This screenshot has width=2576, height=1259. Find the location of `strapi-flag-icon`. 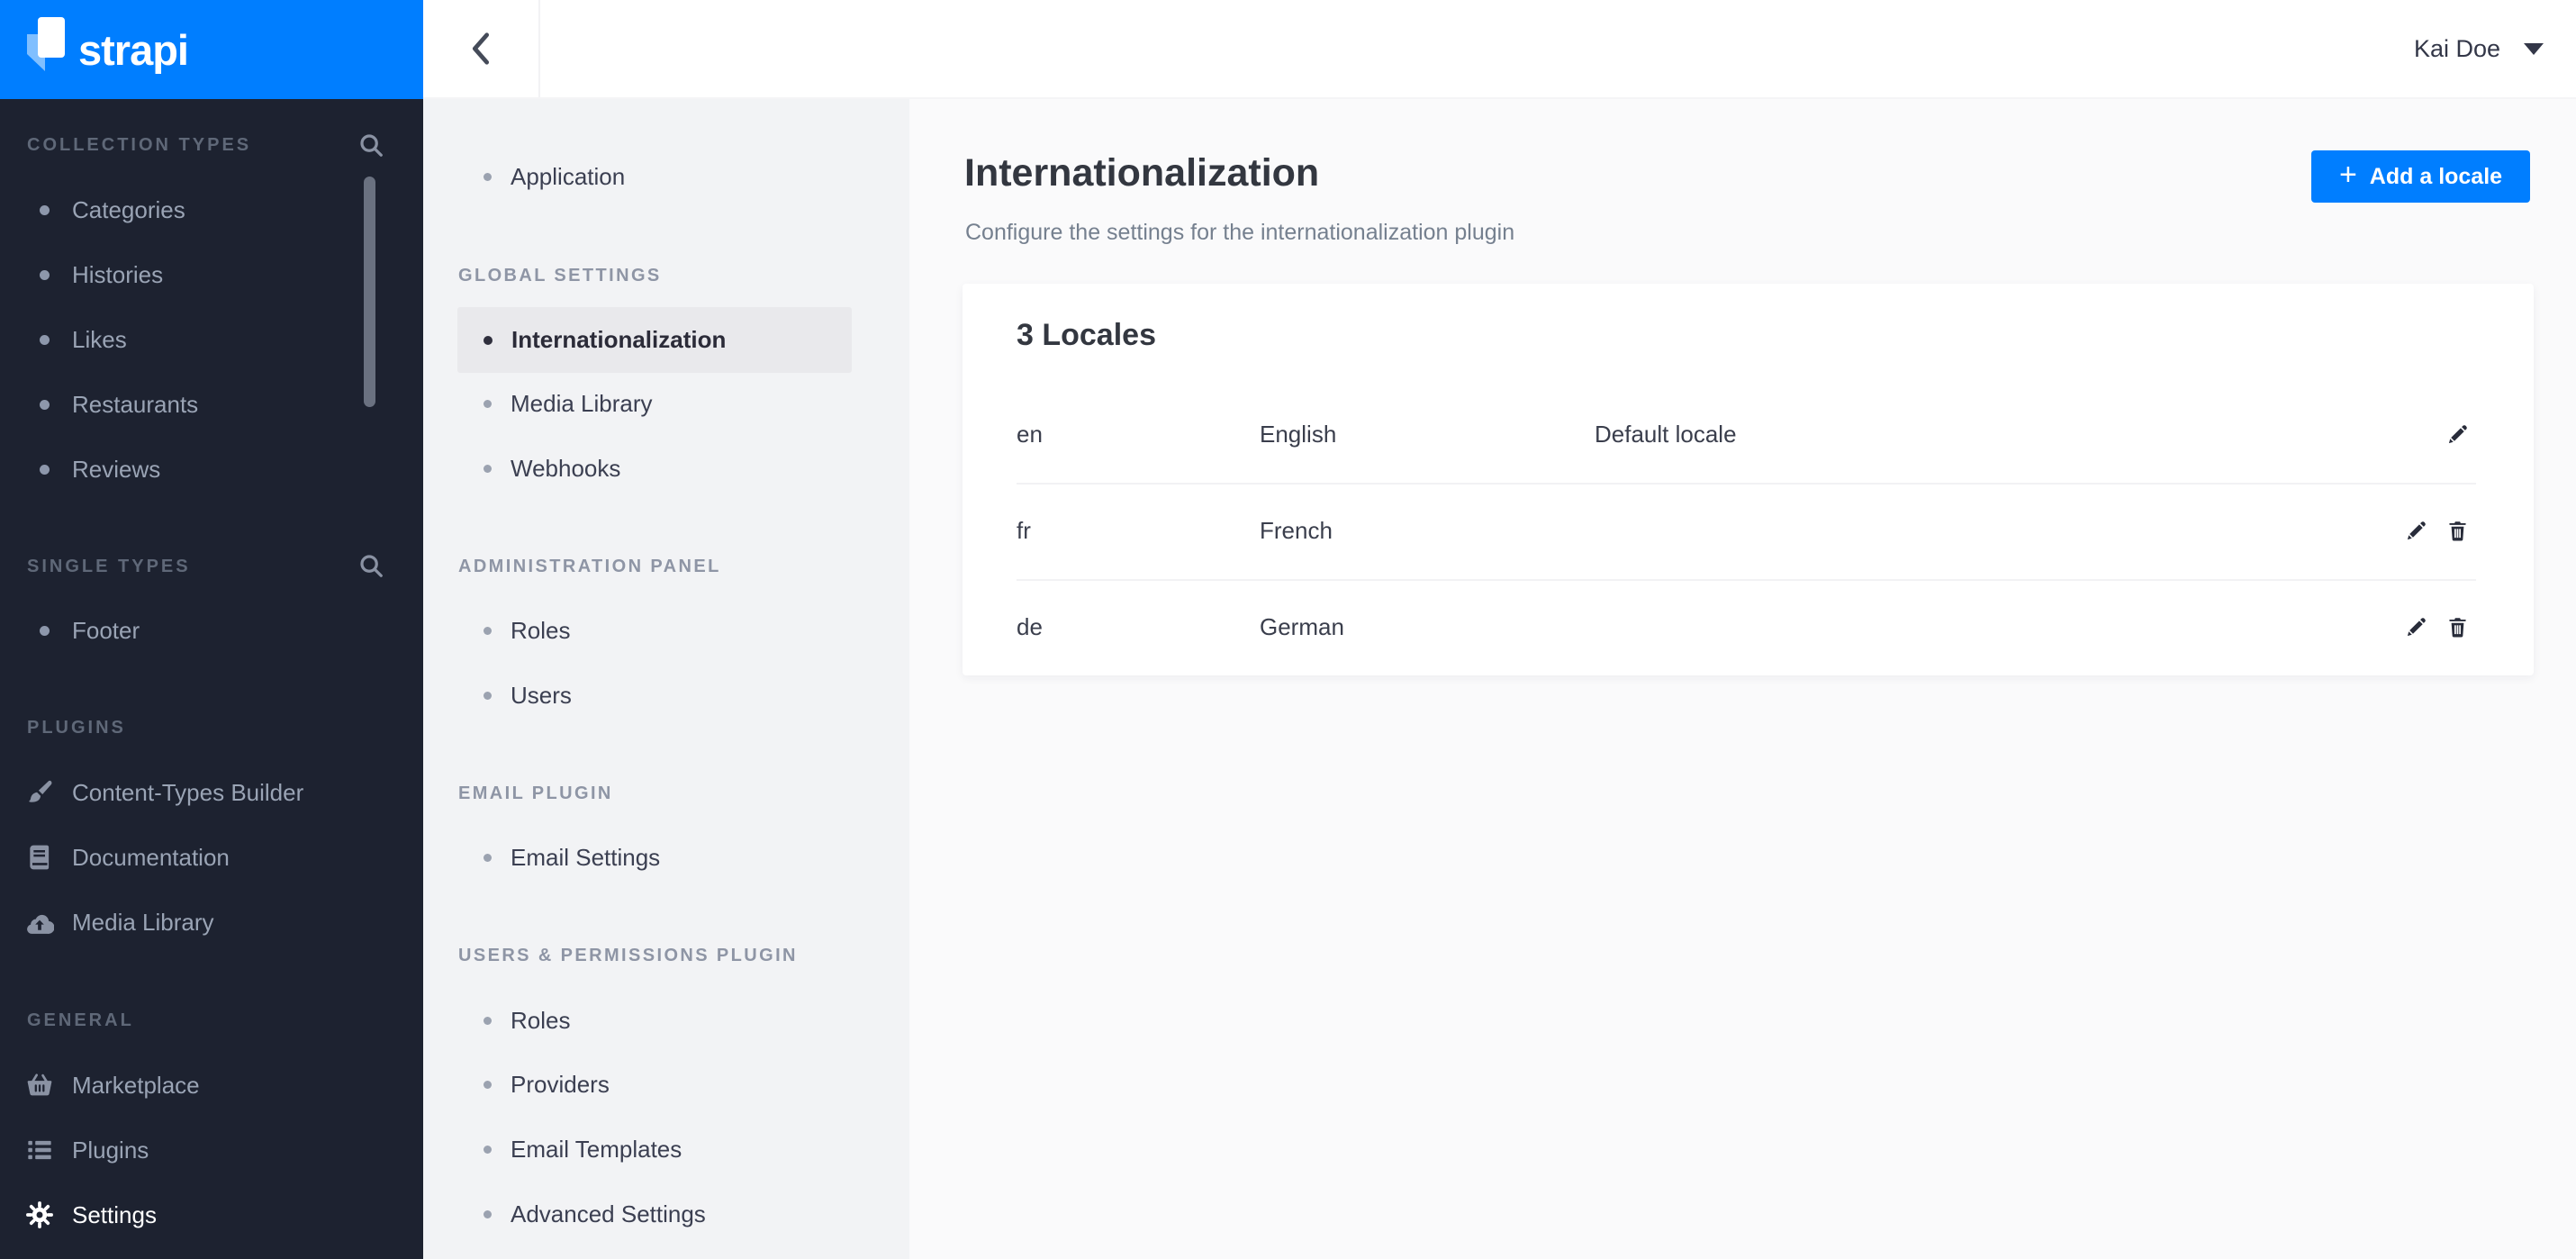

strapi-flag-icon is located at coordinates (46, 44).